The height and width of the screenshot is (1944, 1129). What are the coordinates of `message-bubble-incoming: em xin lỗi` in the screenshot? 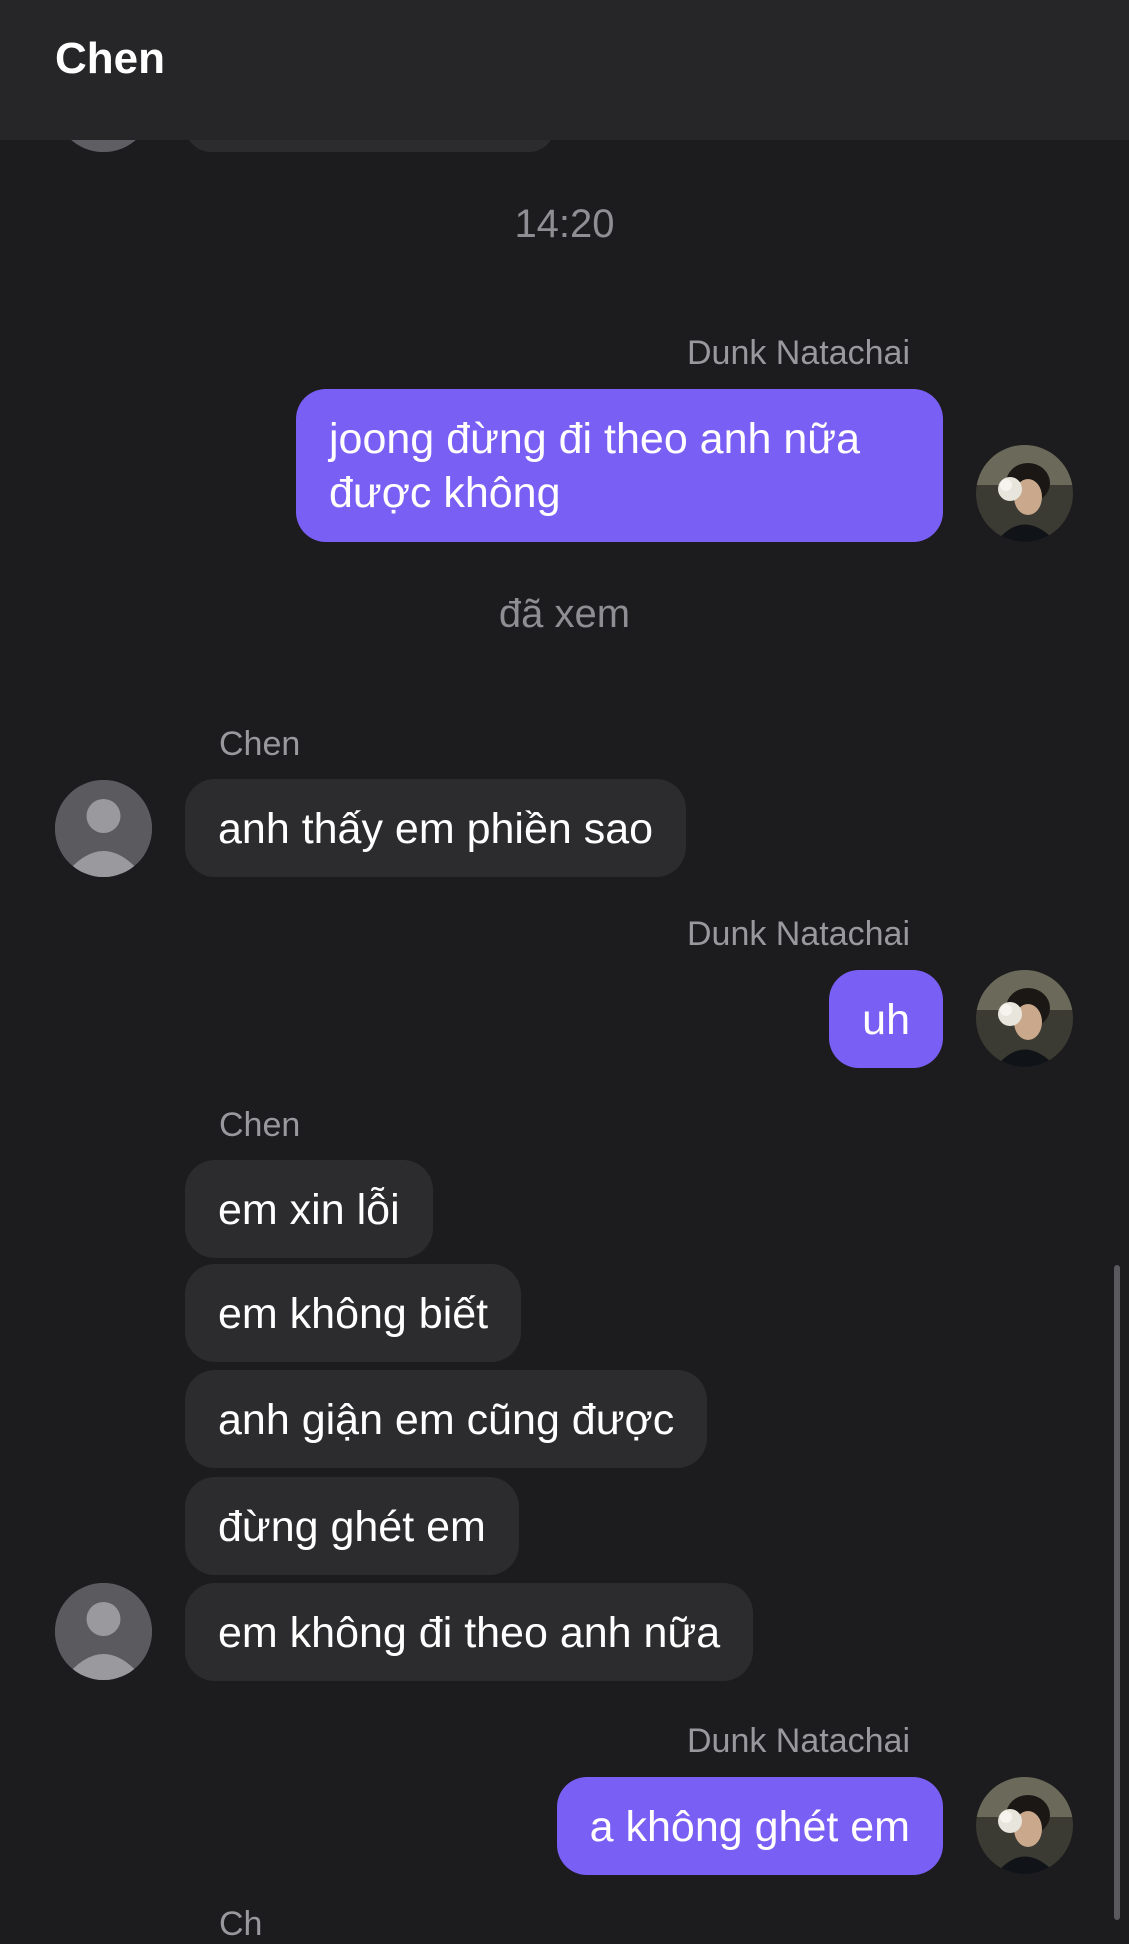 It's located at (309, 1209).